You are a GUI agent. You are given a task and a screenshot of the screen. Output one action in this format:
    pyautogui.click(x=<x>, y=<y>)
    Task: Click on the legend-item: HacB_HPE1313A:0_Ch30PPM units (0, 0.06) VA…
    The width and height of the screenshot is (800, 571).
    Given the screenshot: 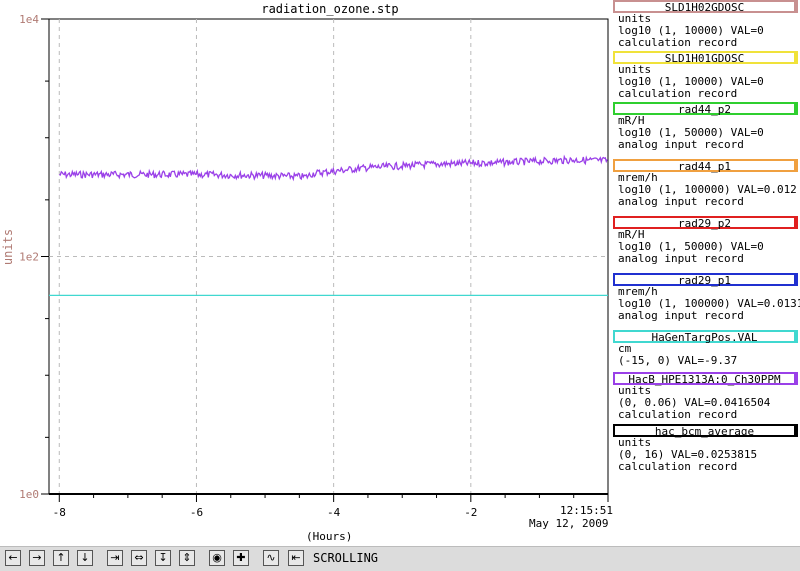 What is the action you would take?
    pyautogui.click(x=705, y=396)
    